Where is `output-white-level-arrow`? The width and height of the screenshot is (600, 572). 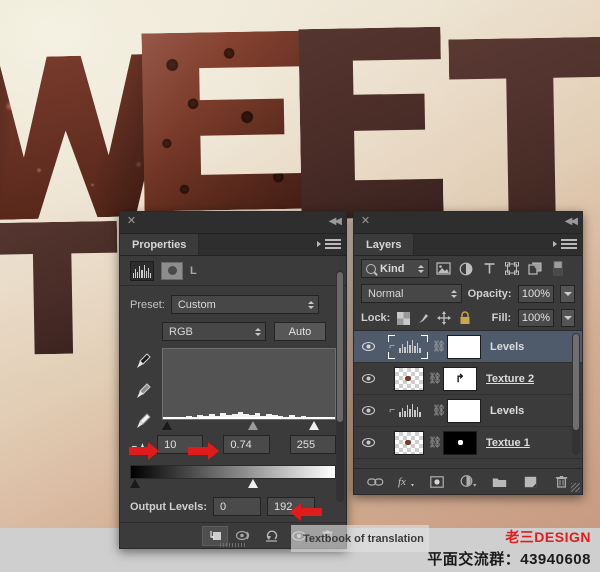
output-white-level-arrow is located at coordinates (306, 512).